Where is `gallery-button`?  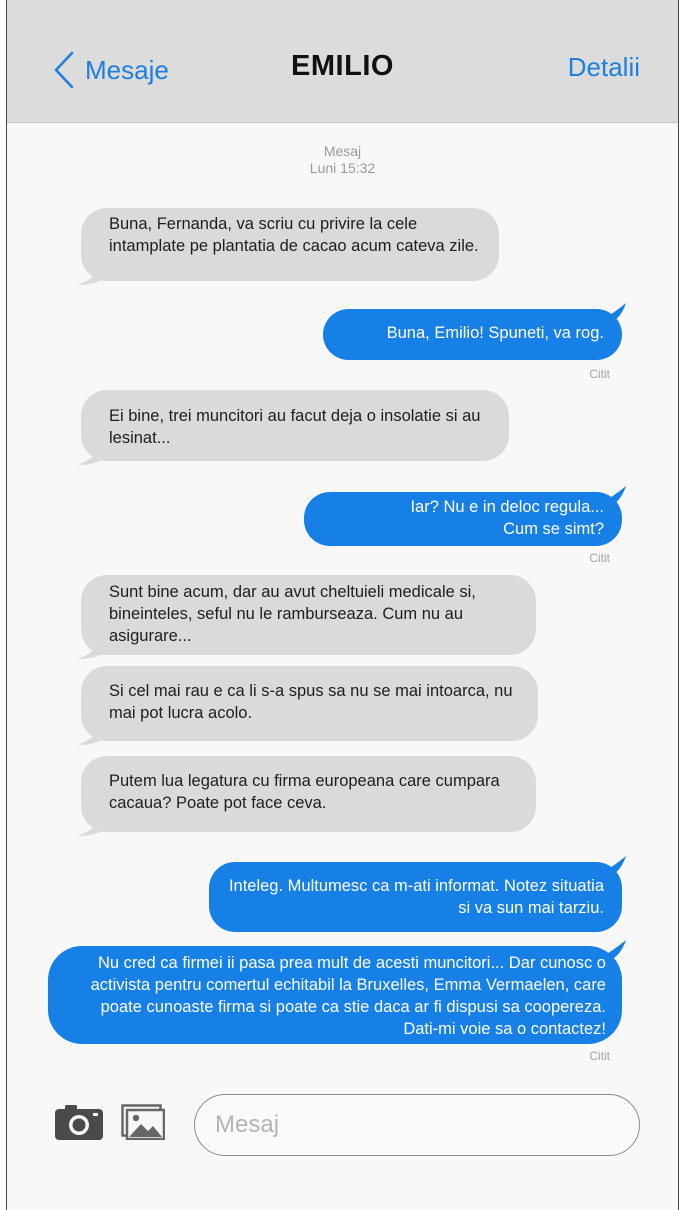 gallery-button is located at coordinates (143, 1124).